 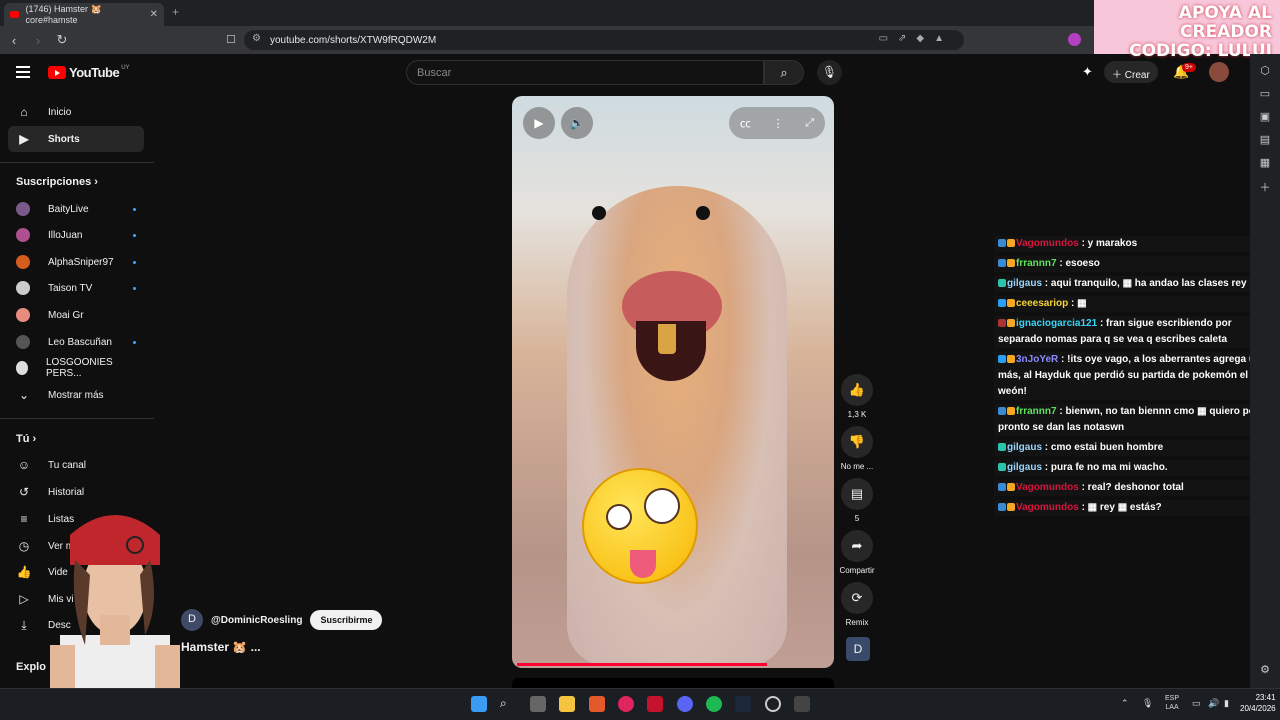 I want to click on sidebar-sub-taisontv: Taison TV, so click(x=76, y=288).